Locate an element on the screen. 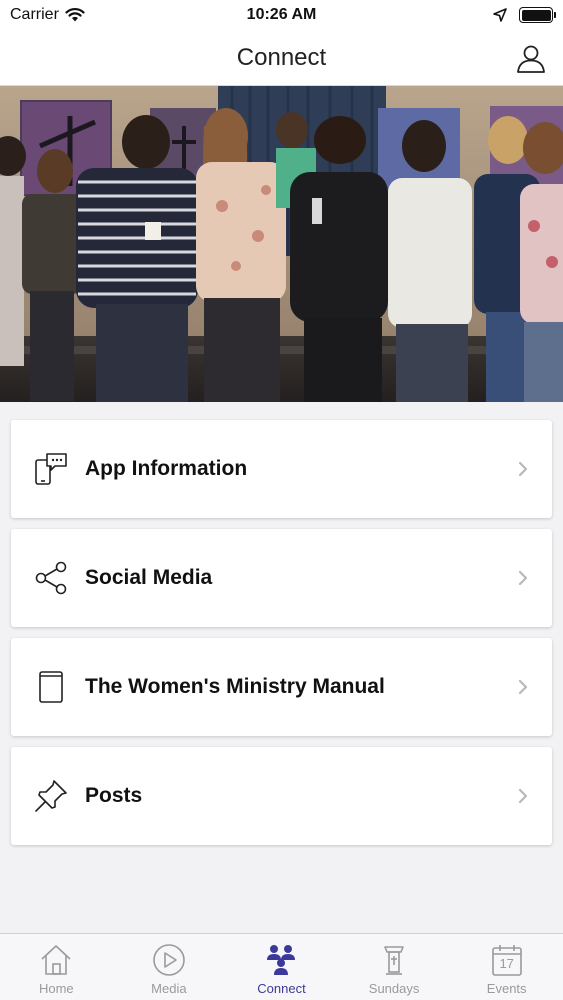 Image resolution: width=563 pixels, height=1000 pixels. menu-item-label: Posts is located at coordinates (114, 795).